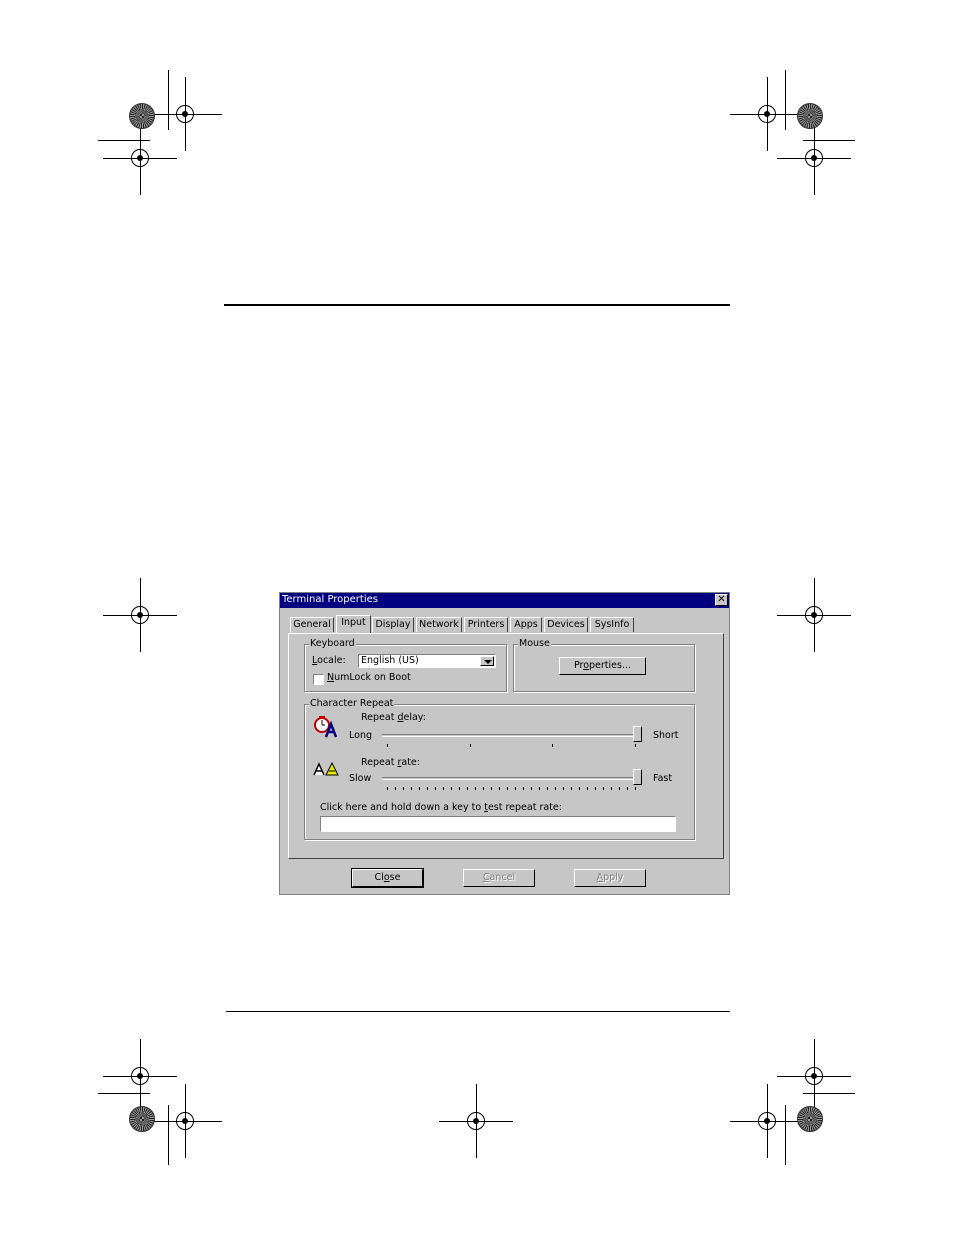  Describe the element at coordinates (360, 778) in the screenshot. I see `rate-slow-label: Slow` at that location.